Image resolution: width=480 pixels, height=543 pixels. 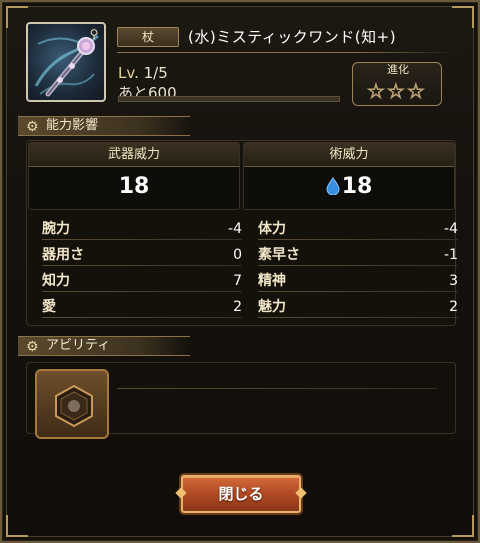 I want to click on stat-value: 0, so click(x=237, y=255).